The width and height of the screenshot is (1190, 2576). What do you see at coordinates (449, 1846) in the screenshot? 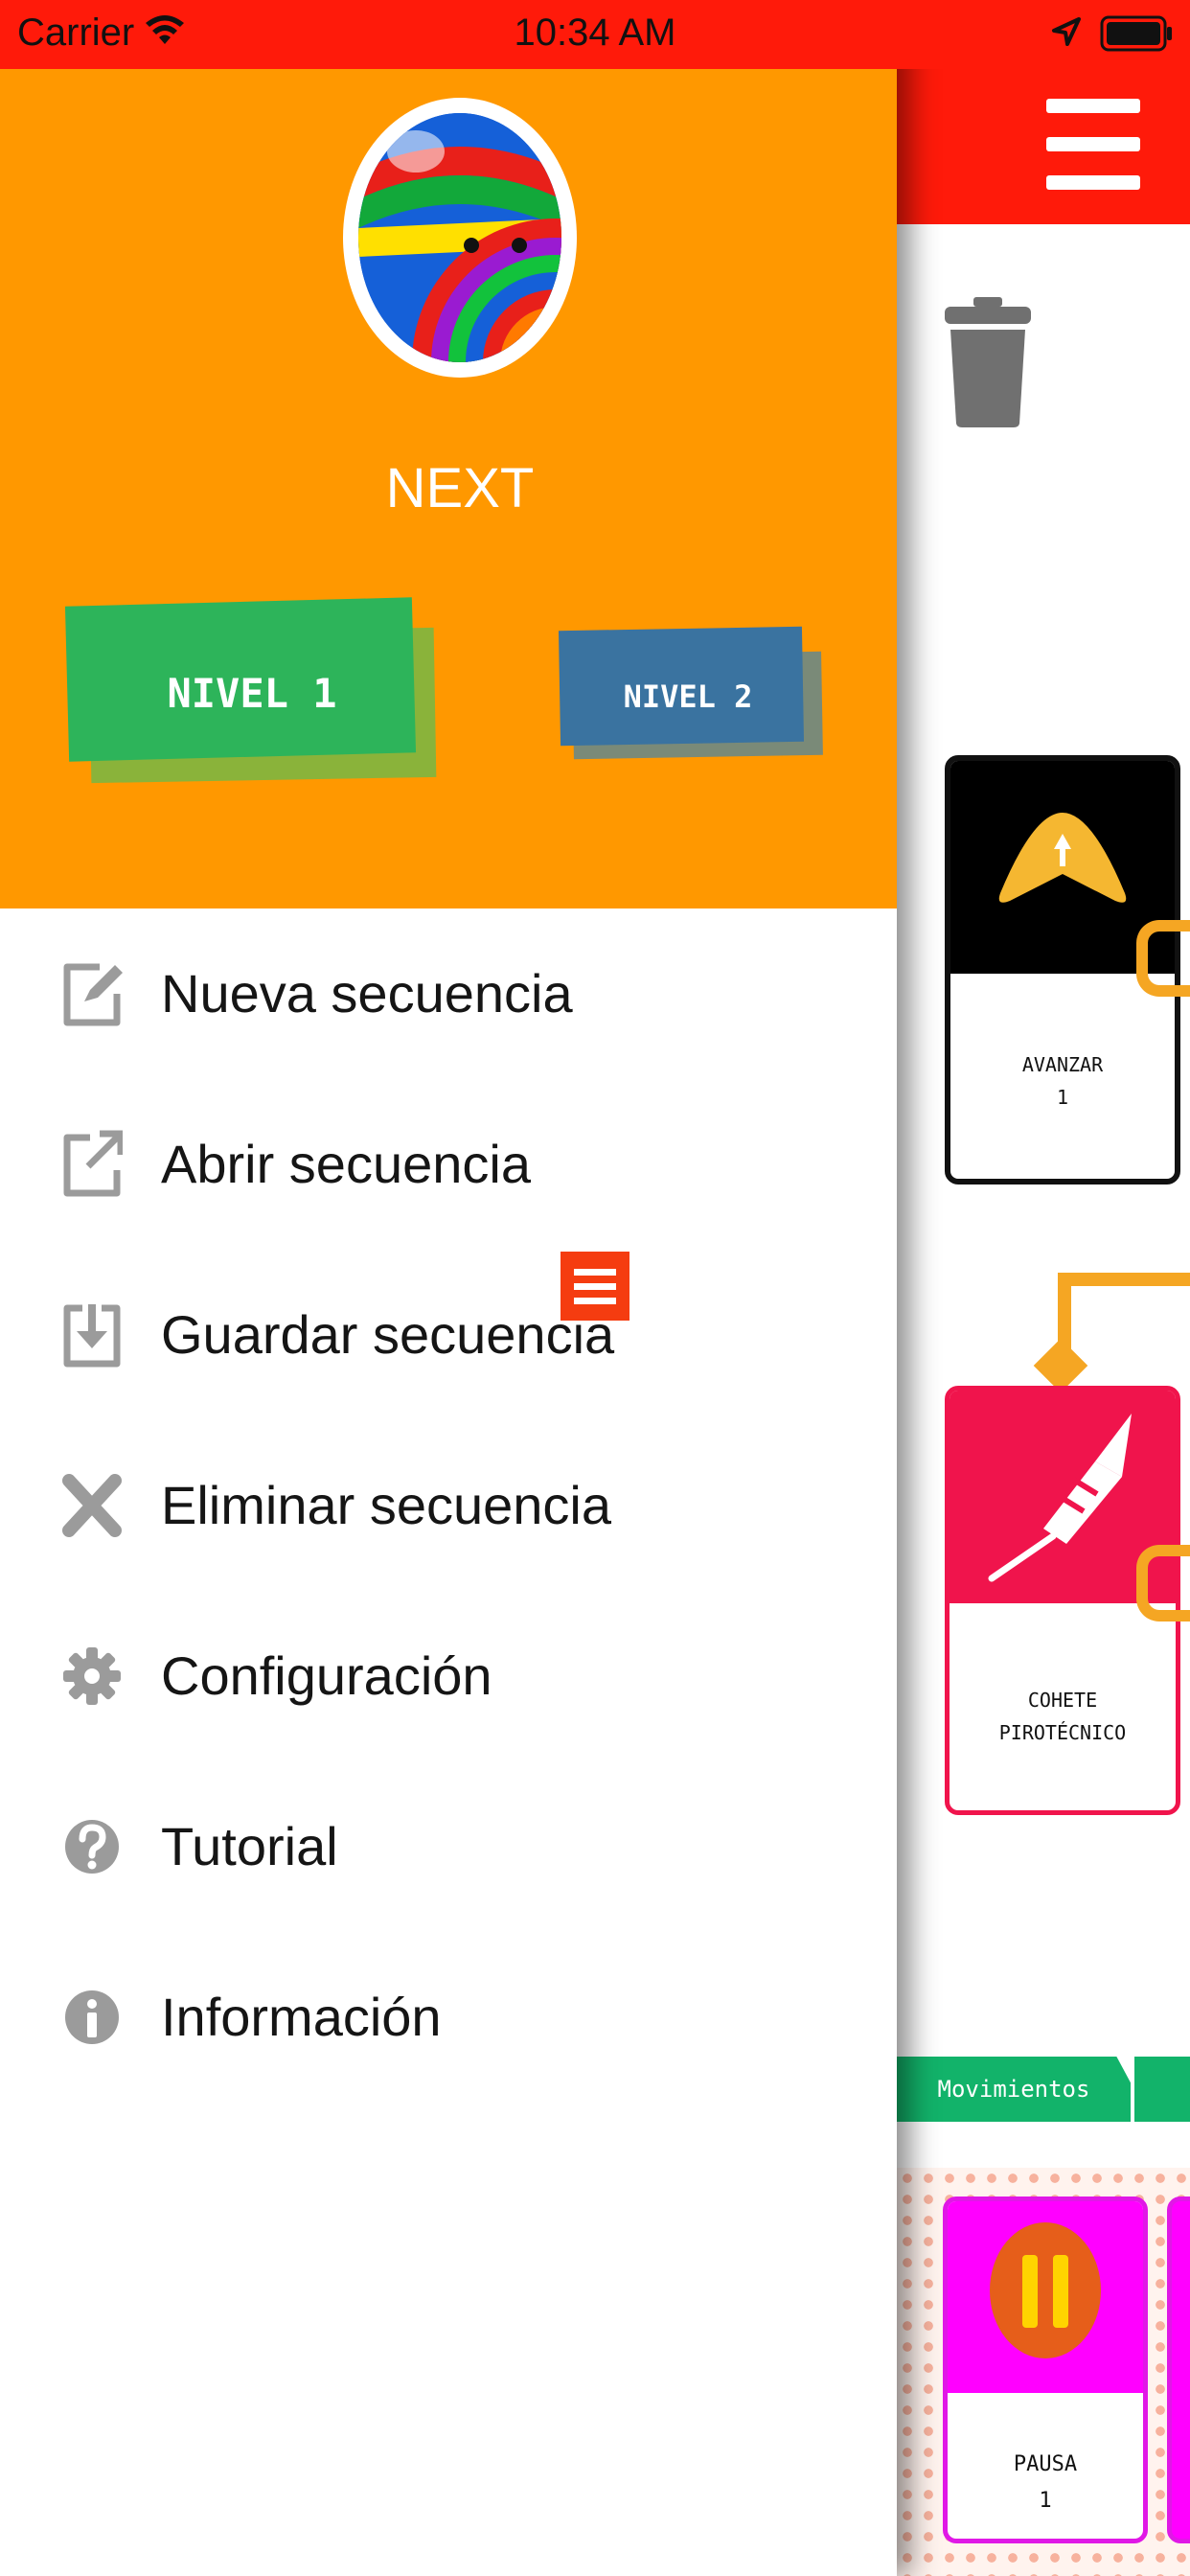
I see `menu-item-tutorial: Tutorial` at bounding box center [449, 1846].